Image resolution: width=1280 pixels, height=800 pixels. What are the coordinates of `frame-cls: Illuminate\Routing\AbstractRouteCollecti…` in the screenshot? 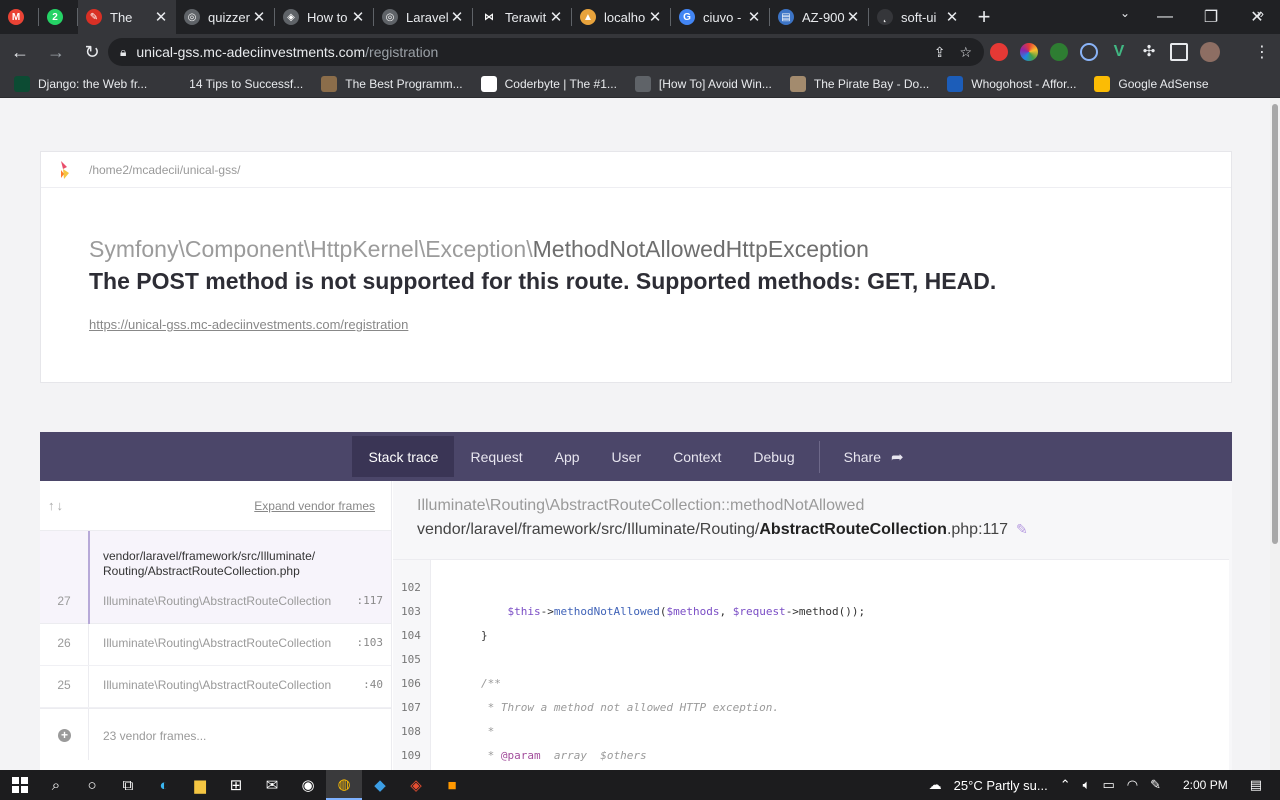 It's located at (217, 685).